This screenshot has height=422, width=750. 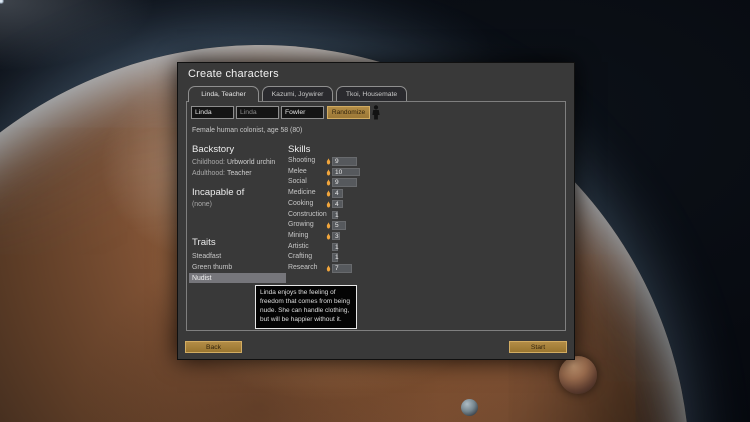 What do you see at coordinates (247, 130) in the screenshot?
I see `colonist-summary: Female human colonist, age 58 (80)` at bounding box center [247, 130].